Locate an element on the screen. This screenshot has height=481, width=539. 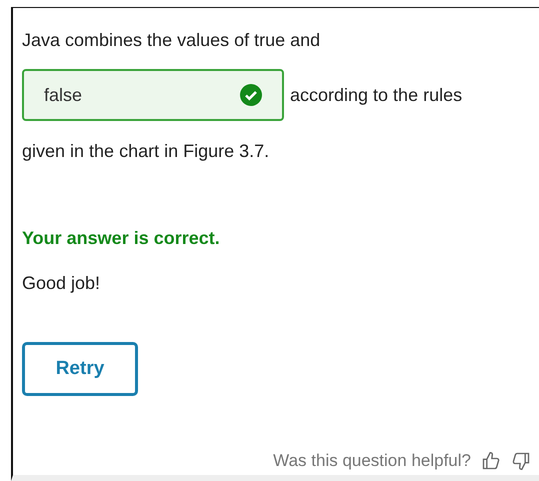
question-text: Java combines the values of true and is located at coordinates (172, 40).